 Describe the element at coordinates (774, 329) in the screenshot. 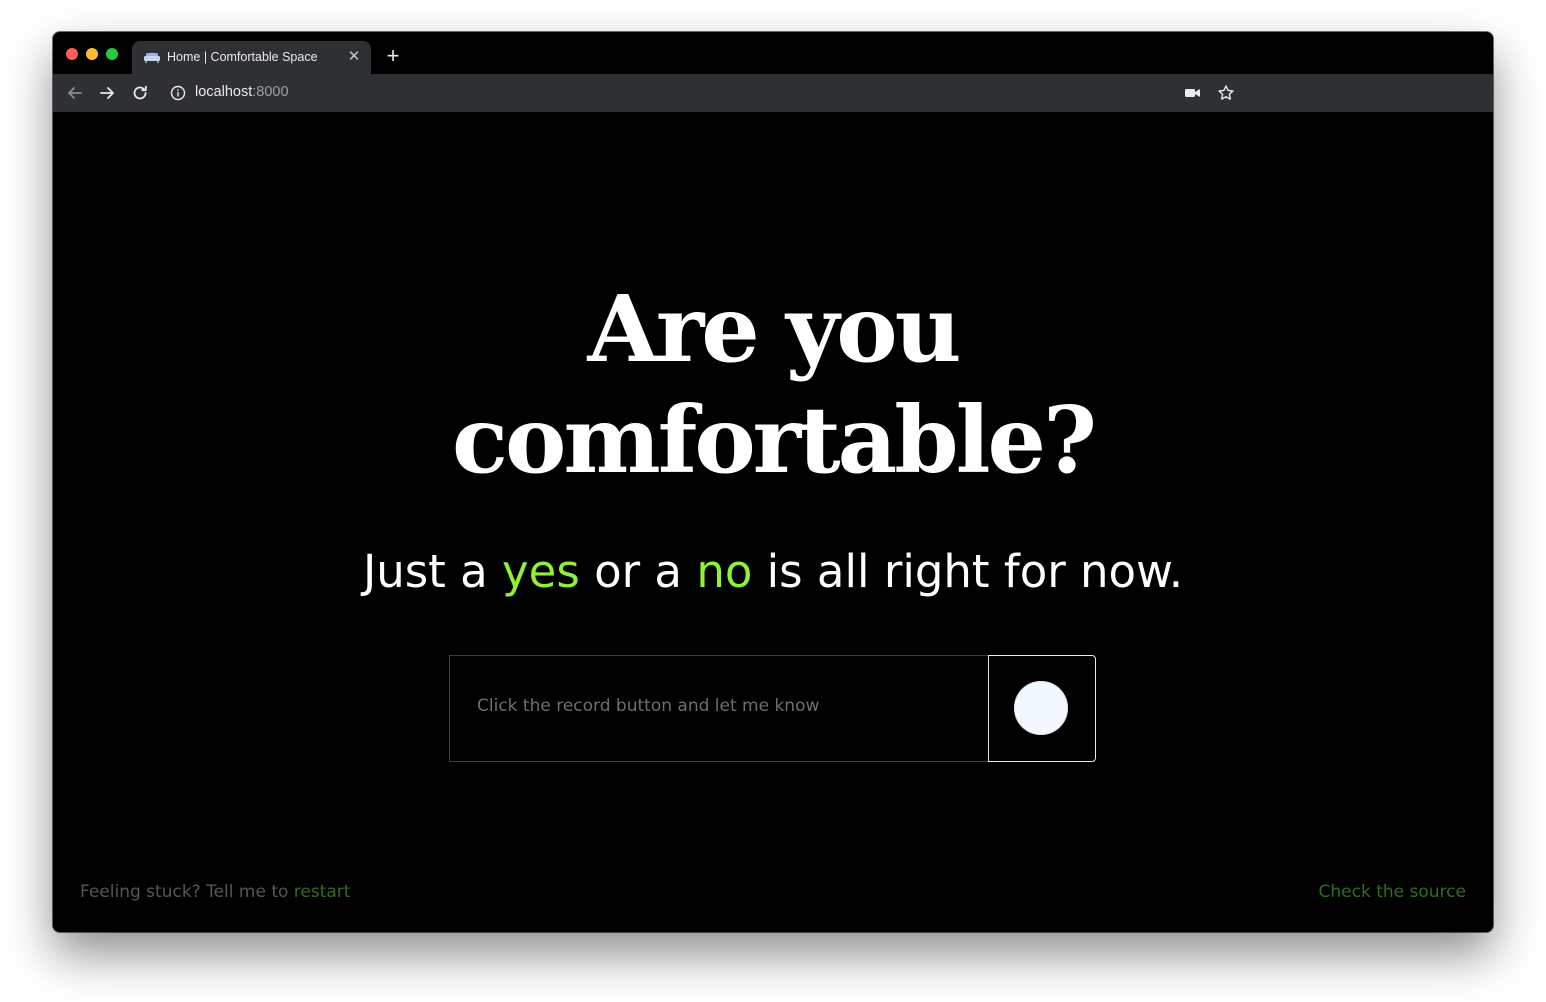

I see `headline-line-1: Are you` at that location.